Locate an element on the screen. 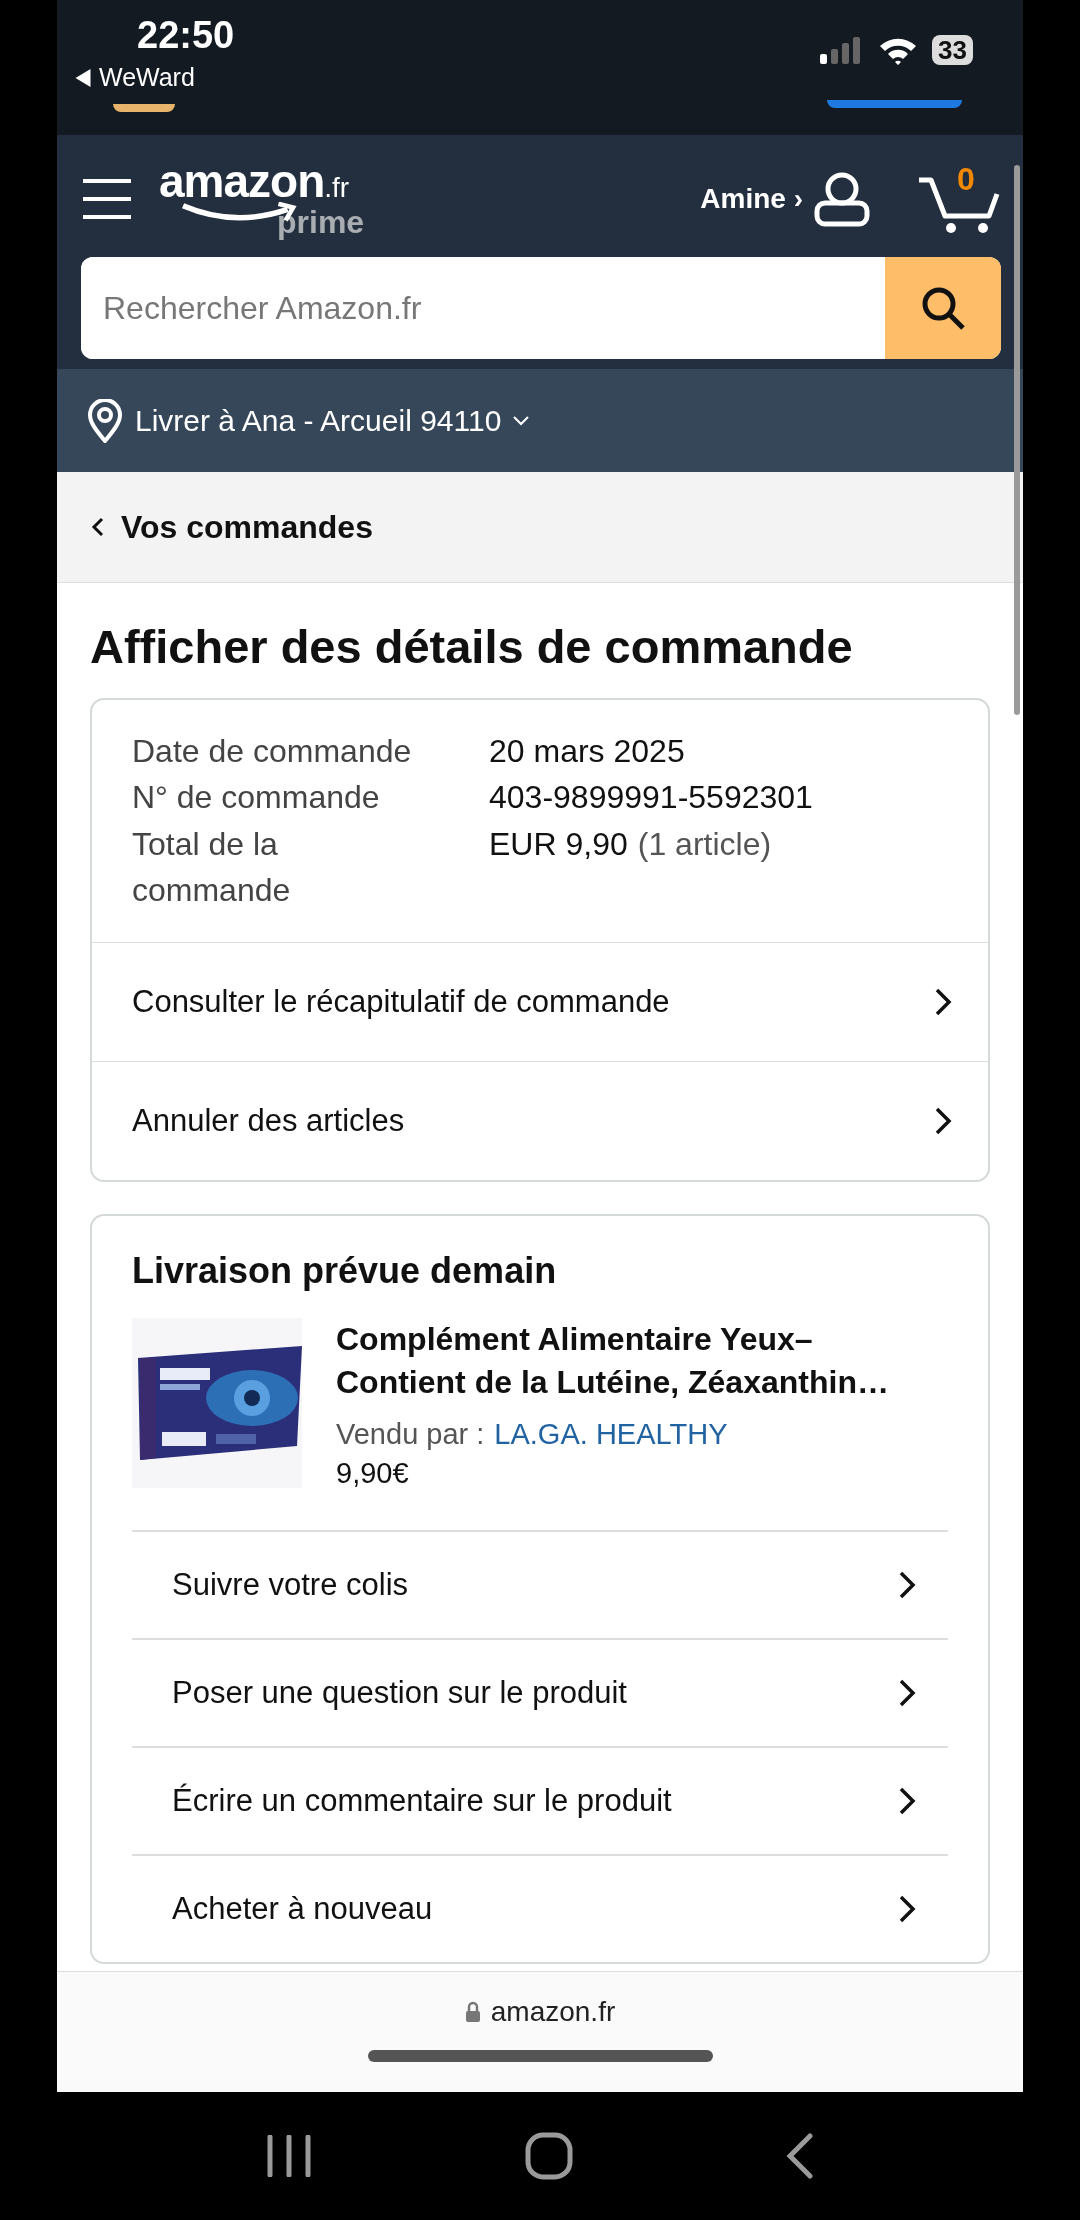  amazon-logo: amazon.fr prime is located at coordinates (274, 199).